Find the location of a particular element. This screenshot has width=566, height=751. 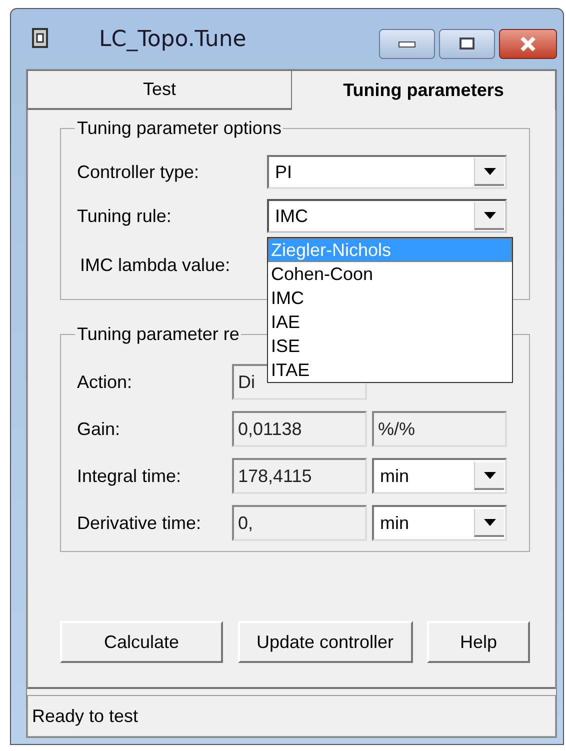

value-field: 0,01138 is located at coordinates (299, 429).